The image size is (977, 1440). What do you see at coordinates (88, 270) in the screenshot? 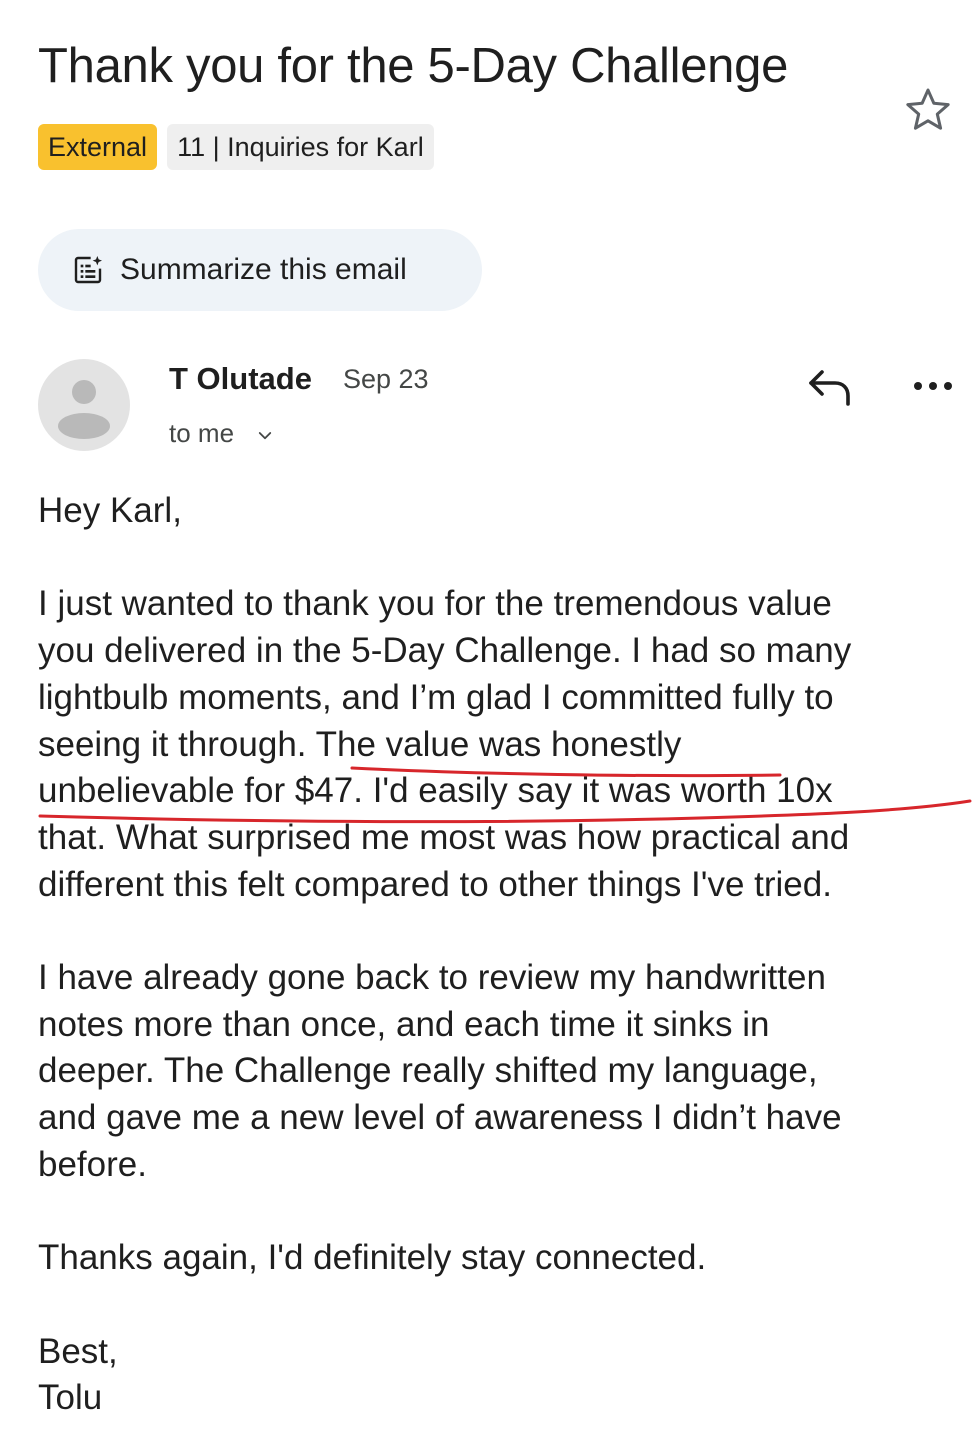
I see `summarize-spark-icon` at bounding box center [88, 270].